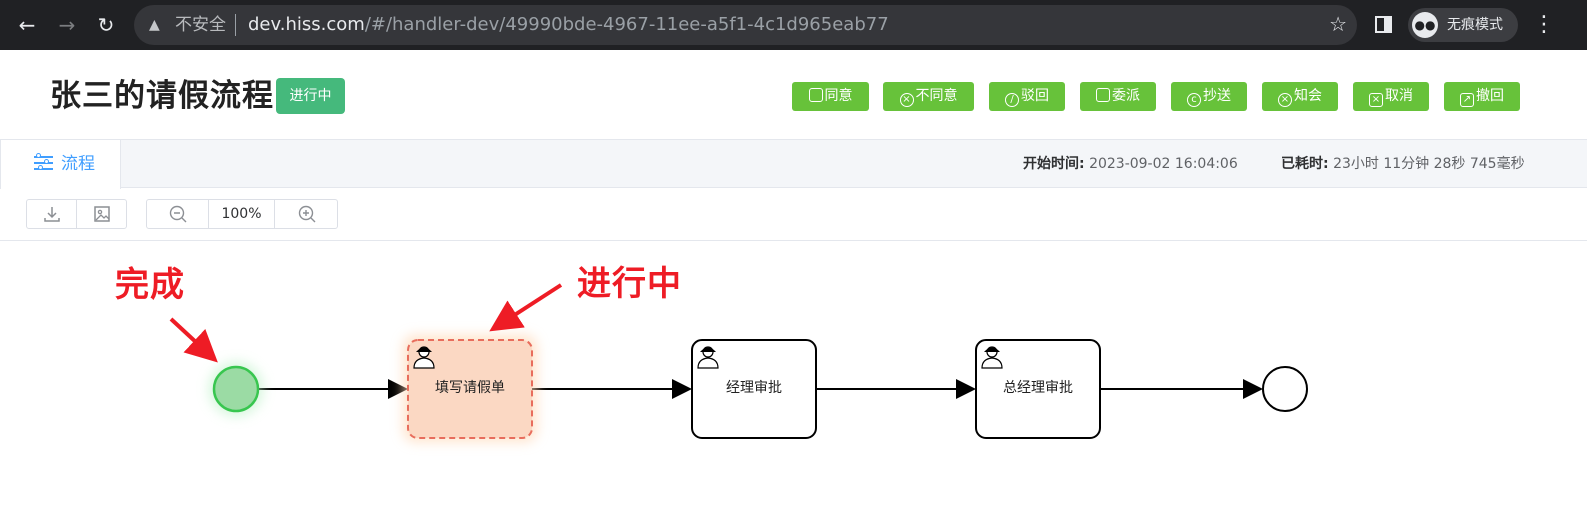 The height and width of the screenshot is (522, 1587). What do you see at coordinates (1425, 25) in the screenshot?
I see `incognito-icon: ●●` at bounding box center [1425, 25].